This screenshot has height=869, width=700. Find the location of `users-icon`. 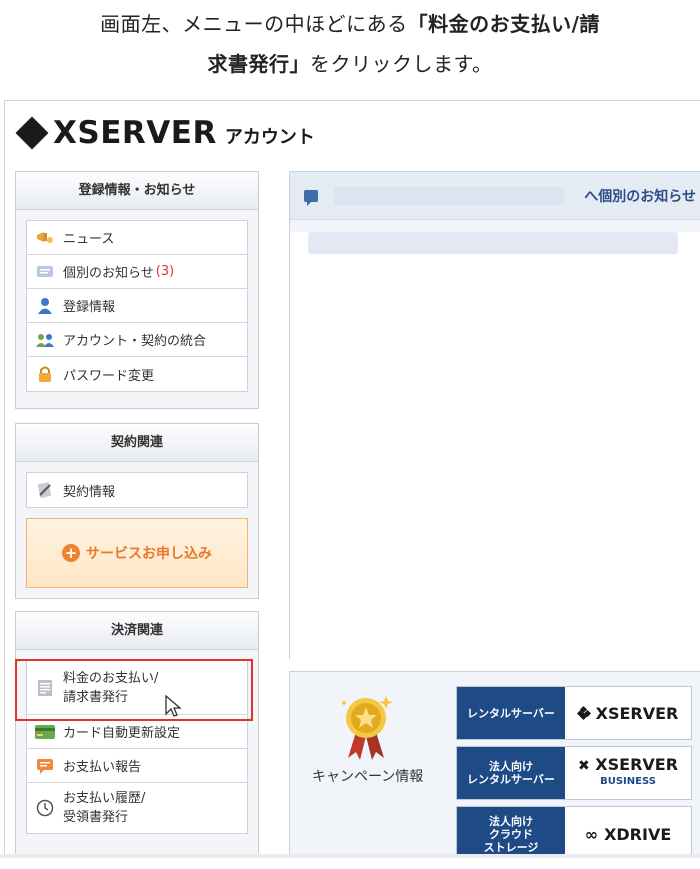

users-icon is located at coordinates (45, 340).